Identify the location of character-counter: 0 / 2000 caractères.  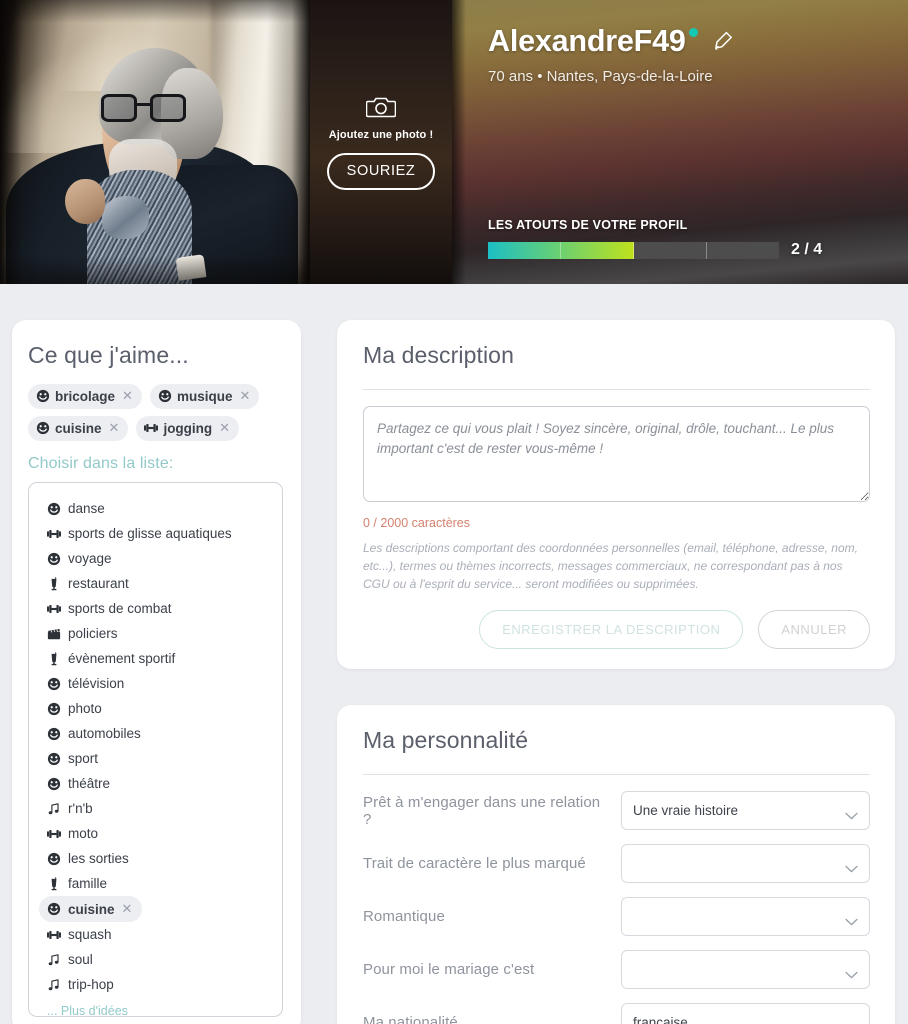
(417, 523).